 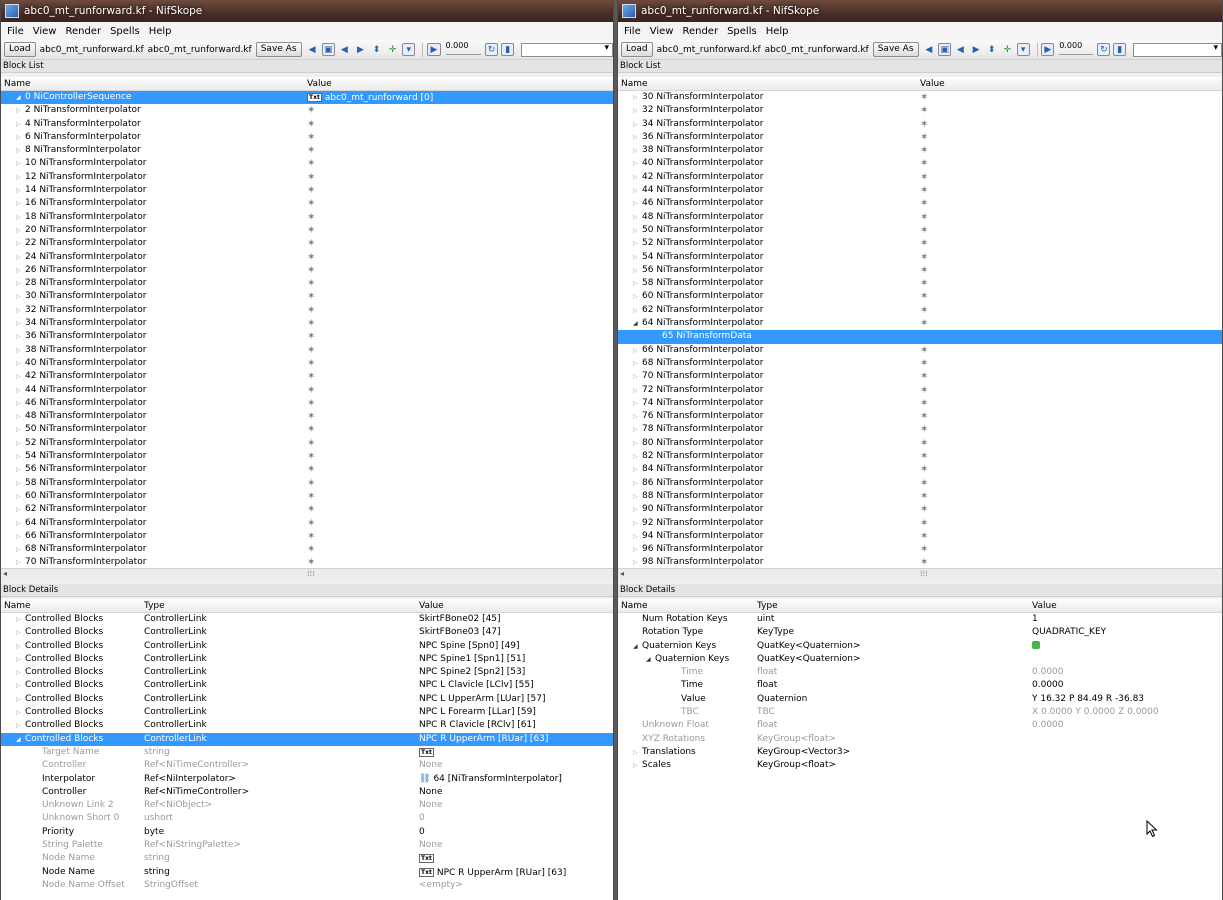 What do you see at coordinates (307, 536) in the screenshot?
I see `block-list-row: ▷ 66 NiTransformInterpolator ✶` at bounding box center [307, 536].